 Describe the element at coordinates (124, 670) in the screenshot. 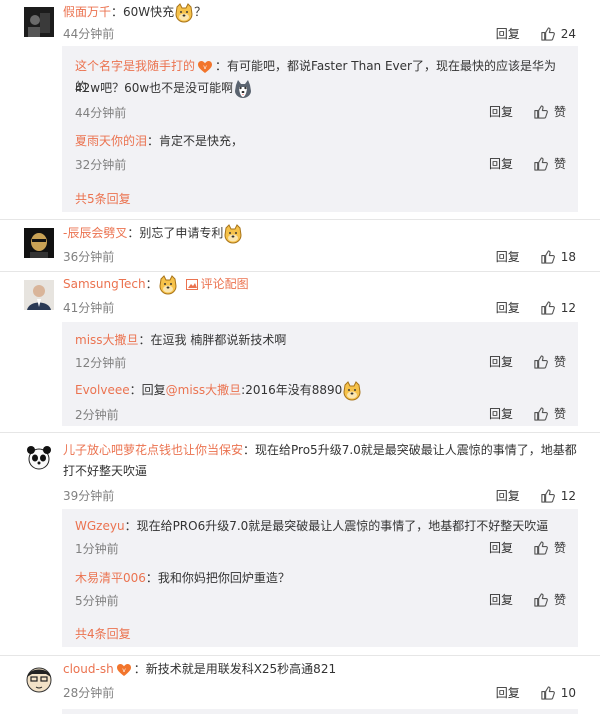

I see `vip-badge-icon` at that location.